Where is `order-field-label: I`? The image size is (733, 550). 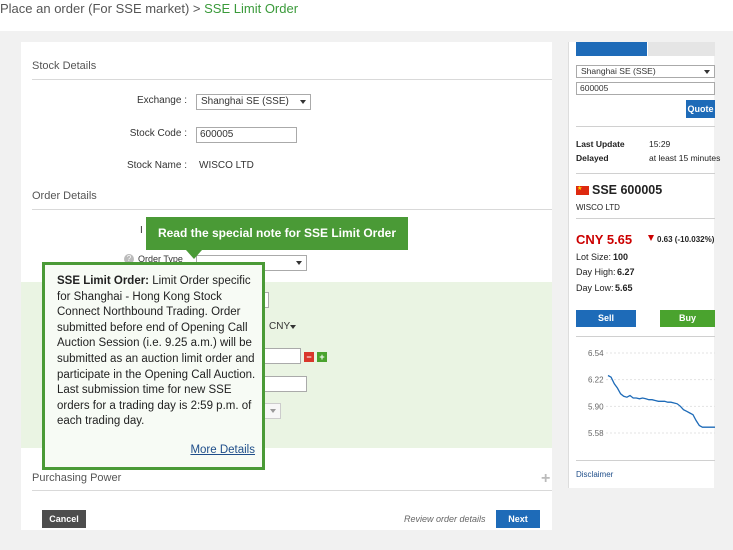
order-field-label: I is located at coordinates (141, 230).